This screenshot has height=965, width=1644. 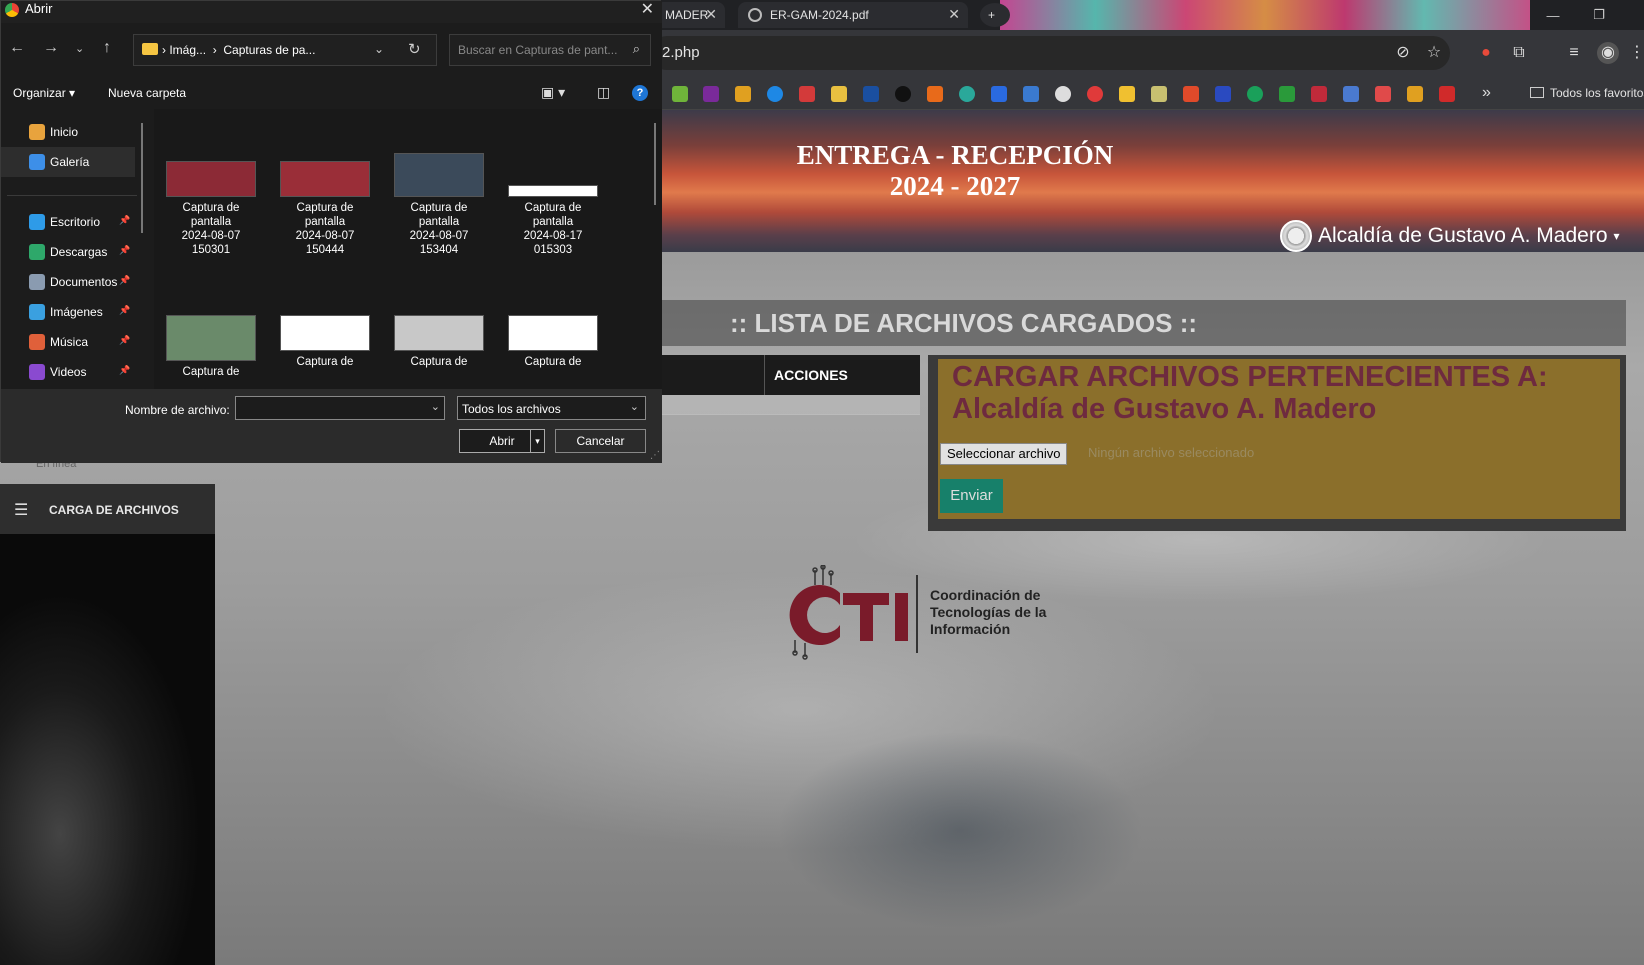 I want to click on bookmark-whatsapp-icon, so click(x=1255, y=94).